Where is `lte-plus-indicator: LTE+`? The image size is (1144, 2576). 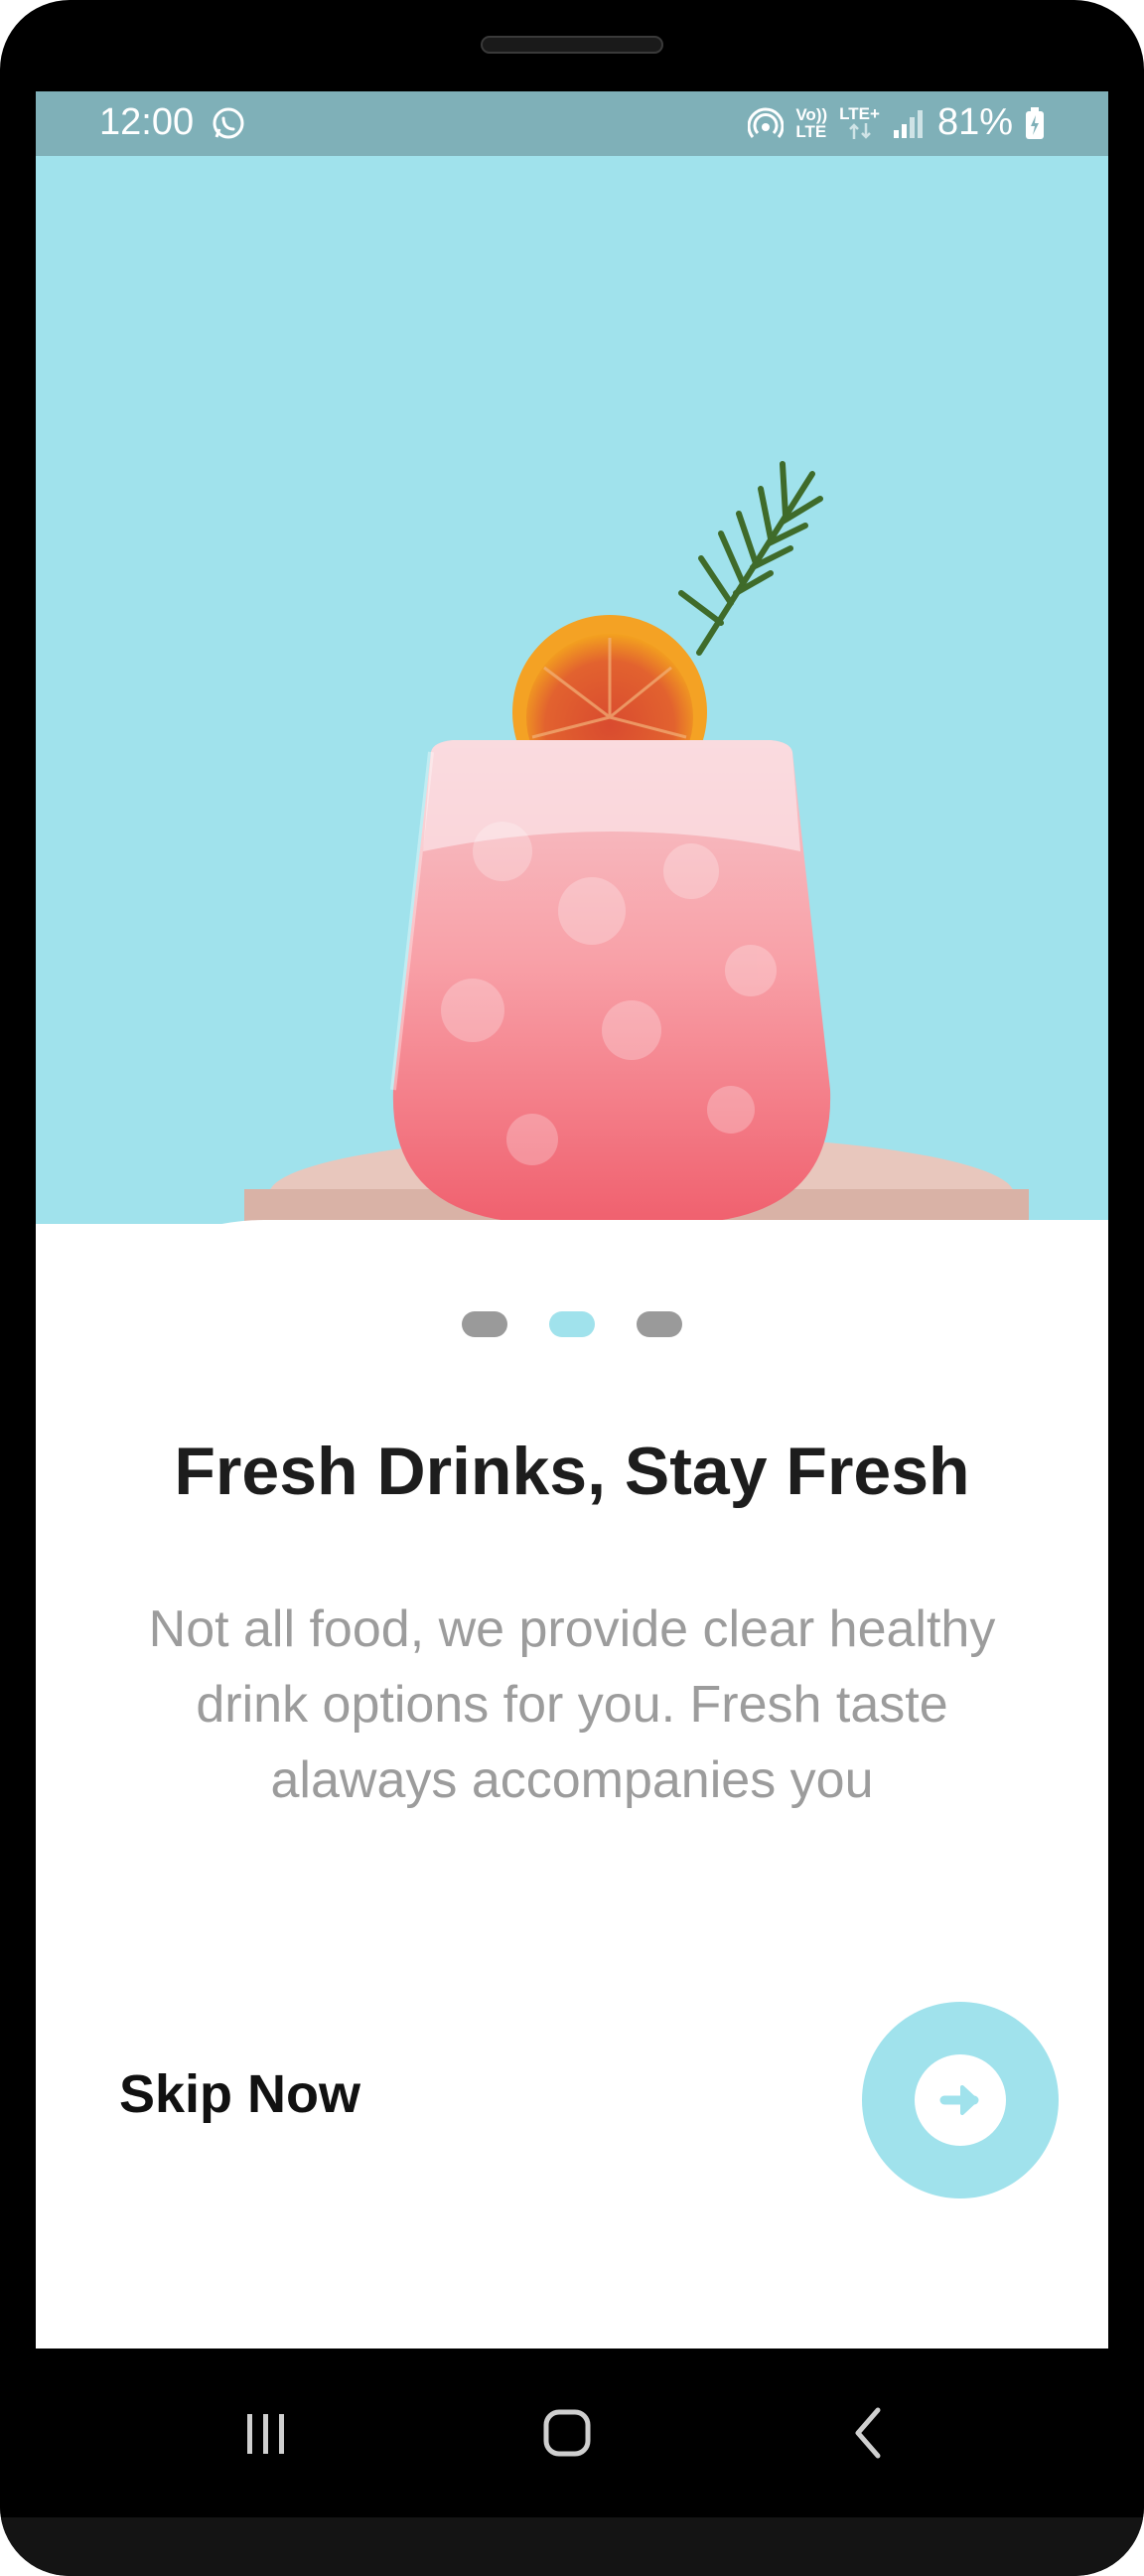
lte-plus-indicator: LTE+ is located at coordinates (860, 123).